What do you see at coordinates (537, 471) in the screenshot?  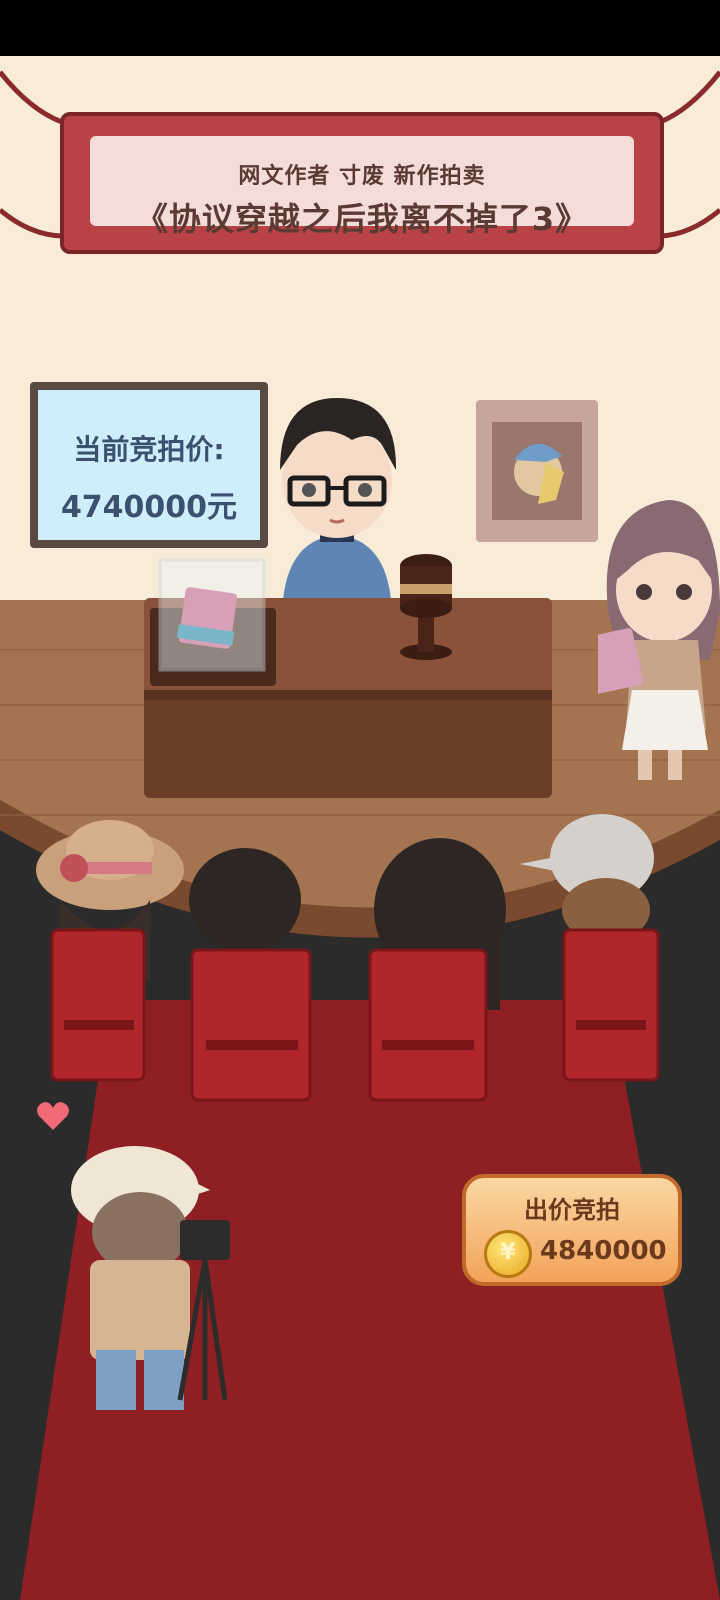 I see `painting` at bounding box center [537, 471].